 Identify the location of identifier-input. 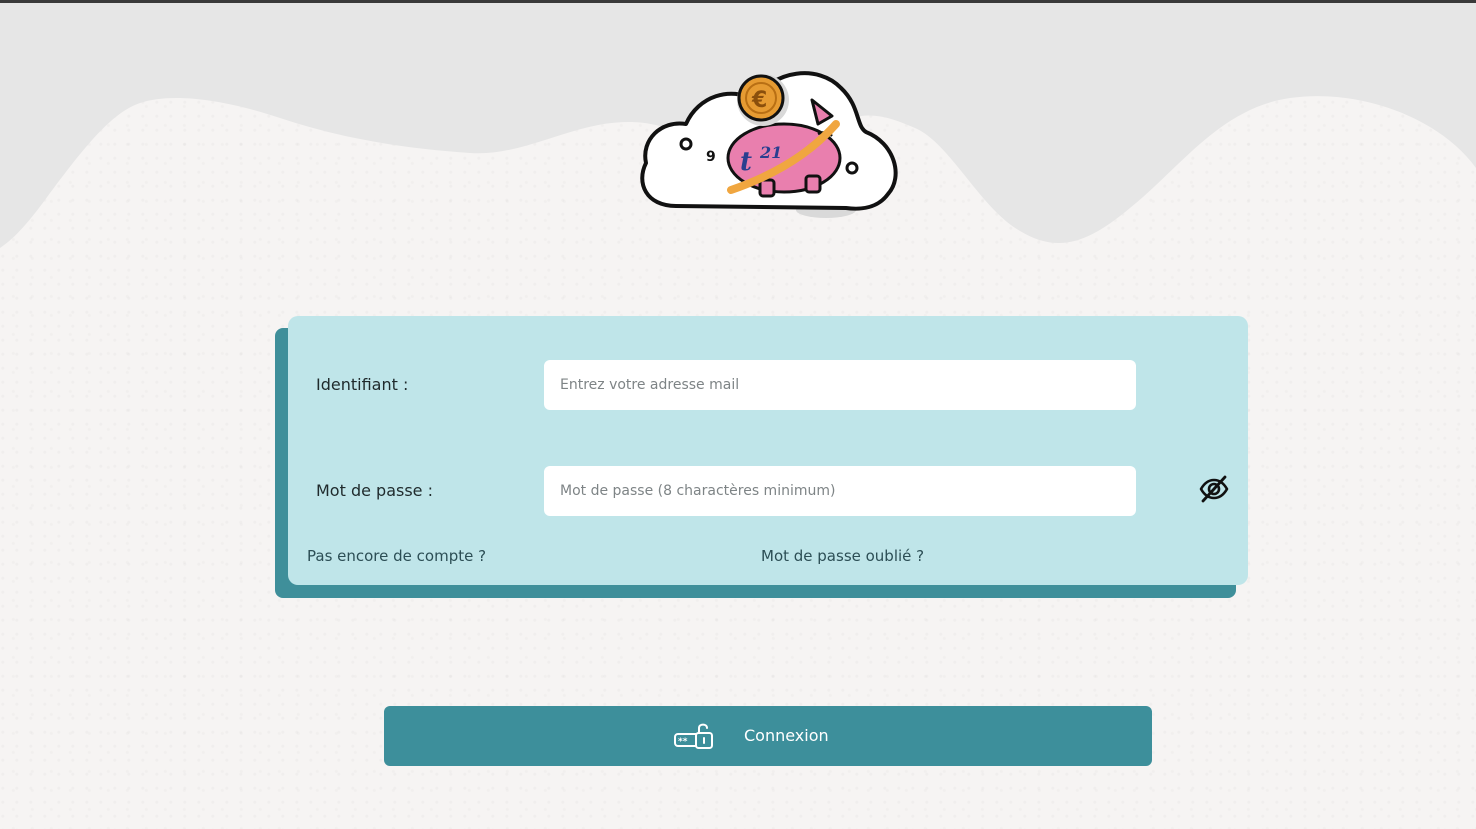
(840, 385).